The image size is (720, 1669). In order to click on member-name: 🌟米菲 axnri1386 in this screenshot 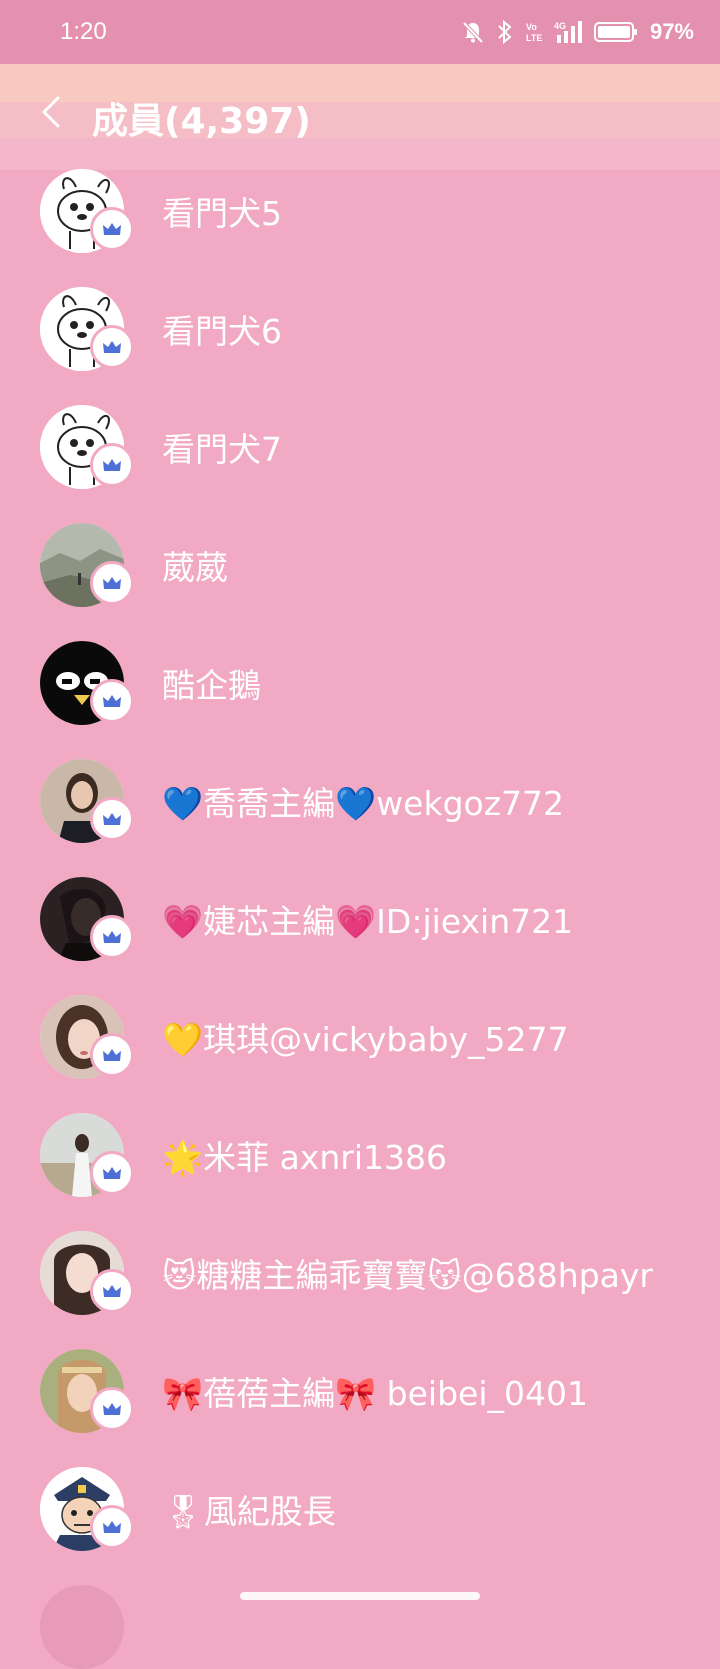, I will do `click(304, 1157)`.